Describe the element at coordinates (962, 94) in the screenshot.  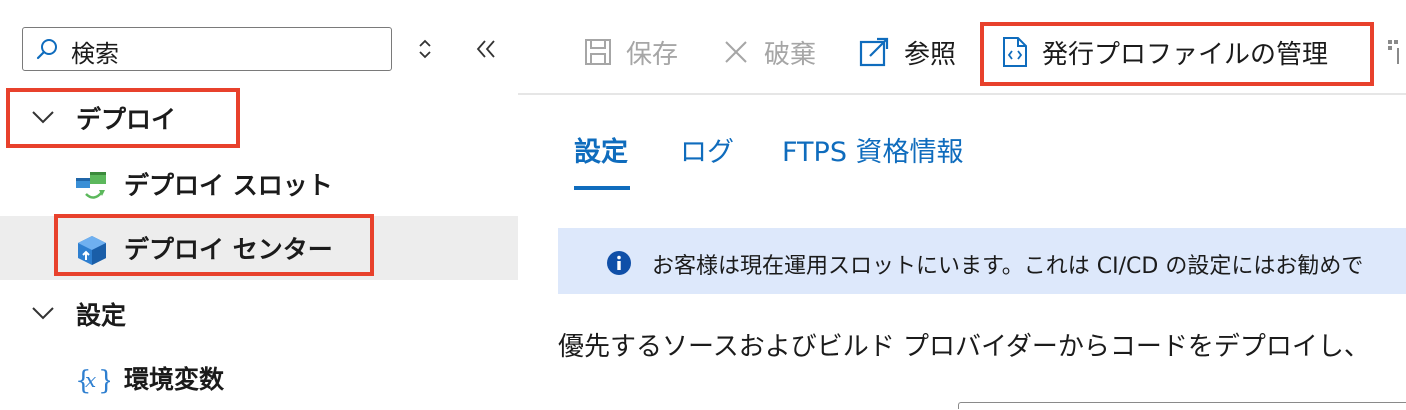
I see `toolbar-divider` at that location.